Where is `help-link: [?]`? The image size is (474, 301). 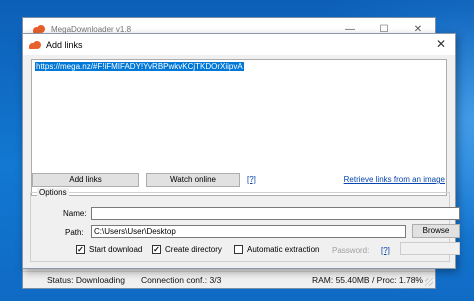 help-link: [?] is located at coordinates (251, 179).